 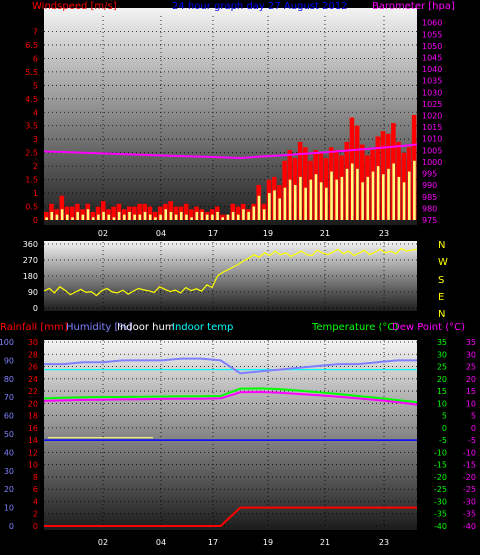 What do you see at coordinates (33, 391) in the screenshot?
I see `rain-tick-label: 22` at bounding box center [33, 391].